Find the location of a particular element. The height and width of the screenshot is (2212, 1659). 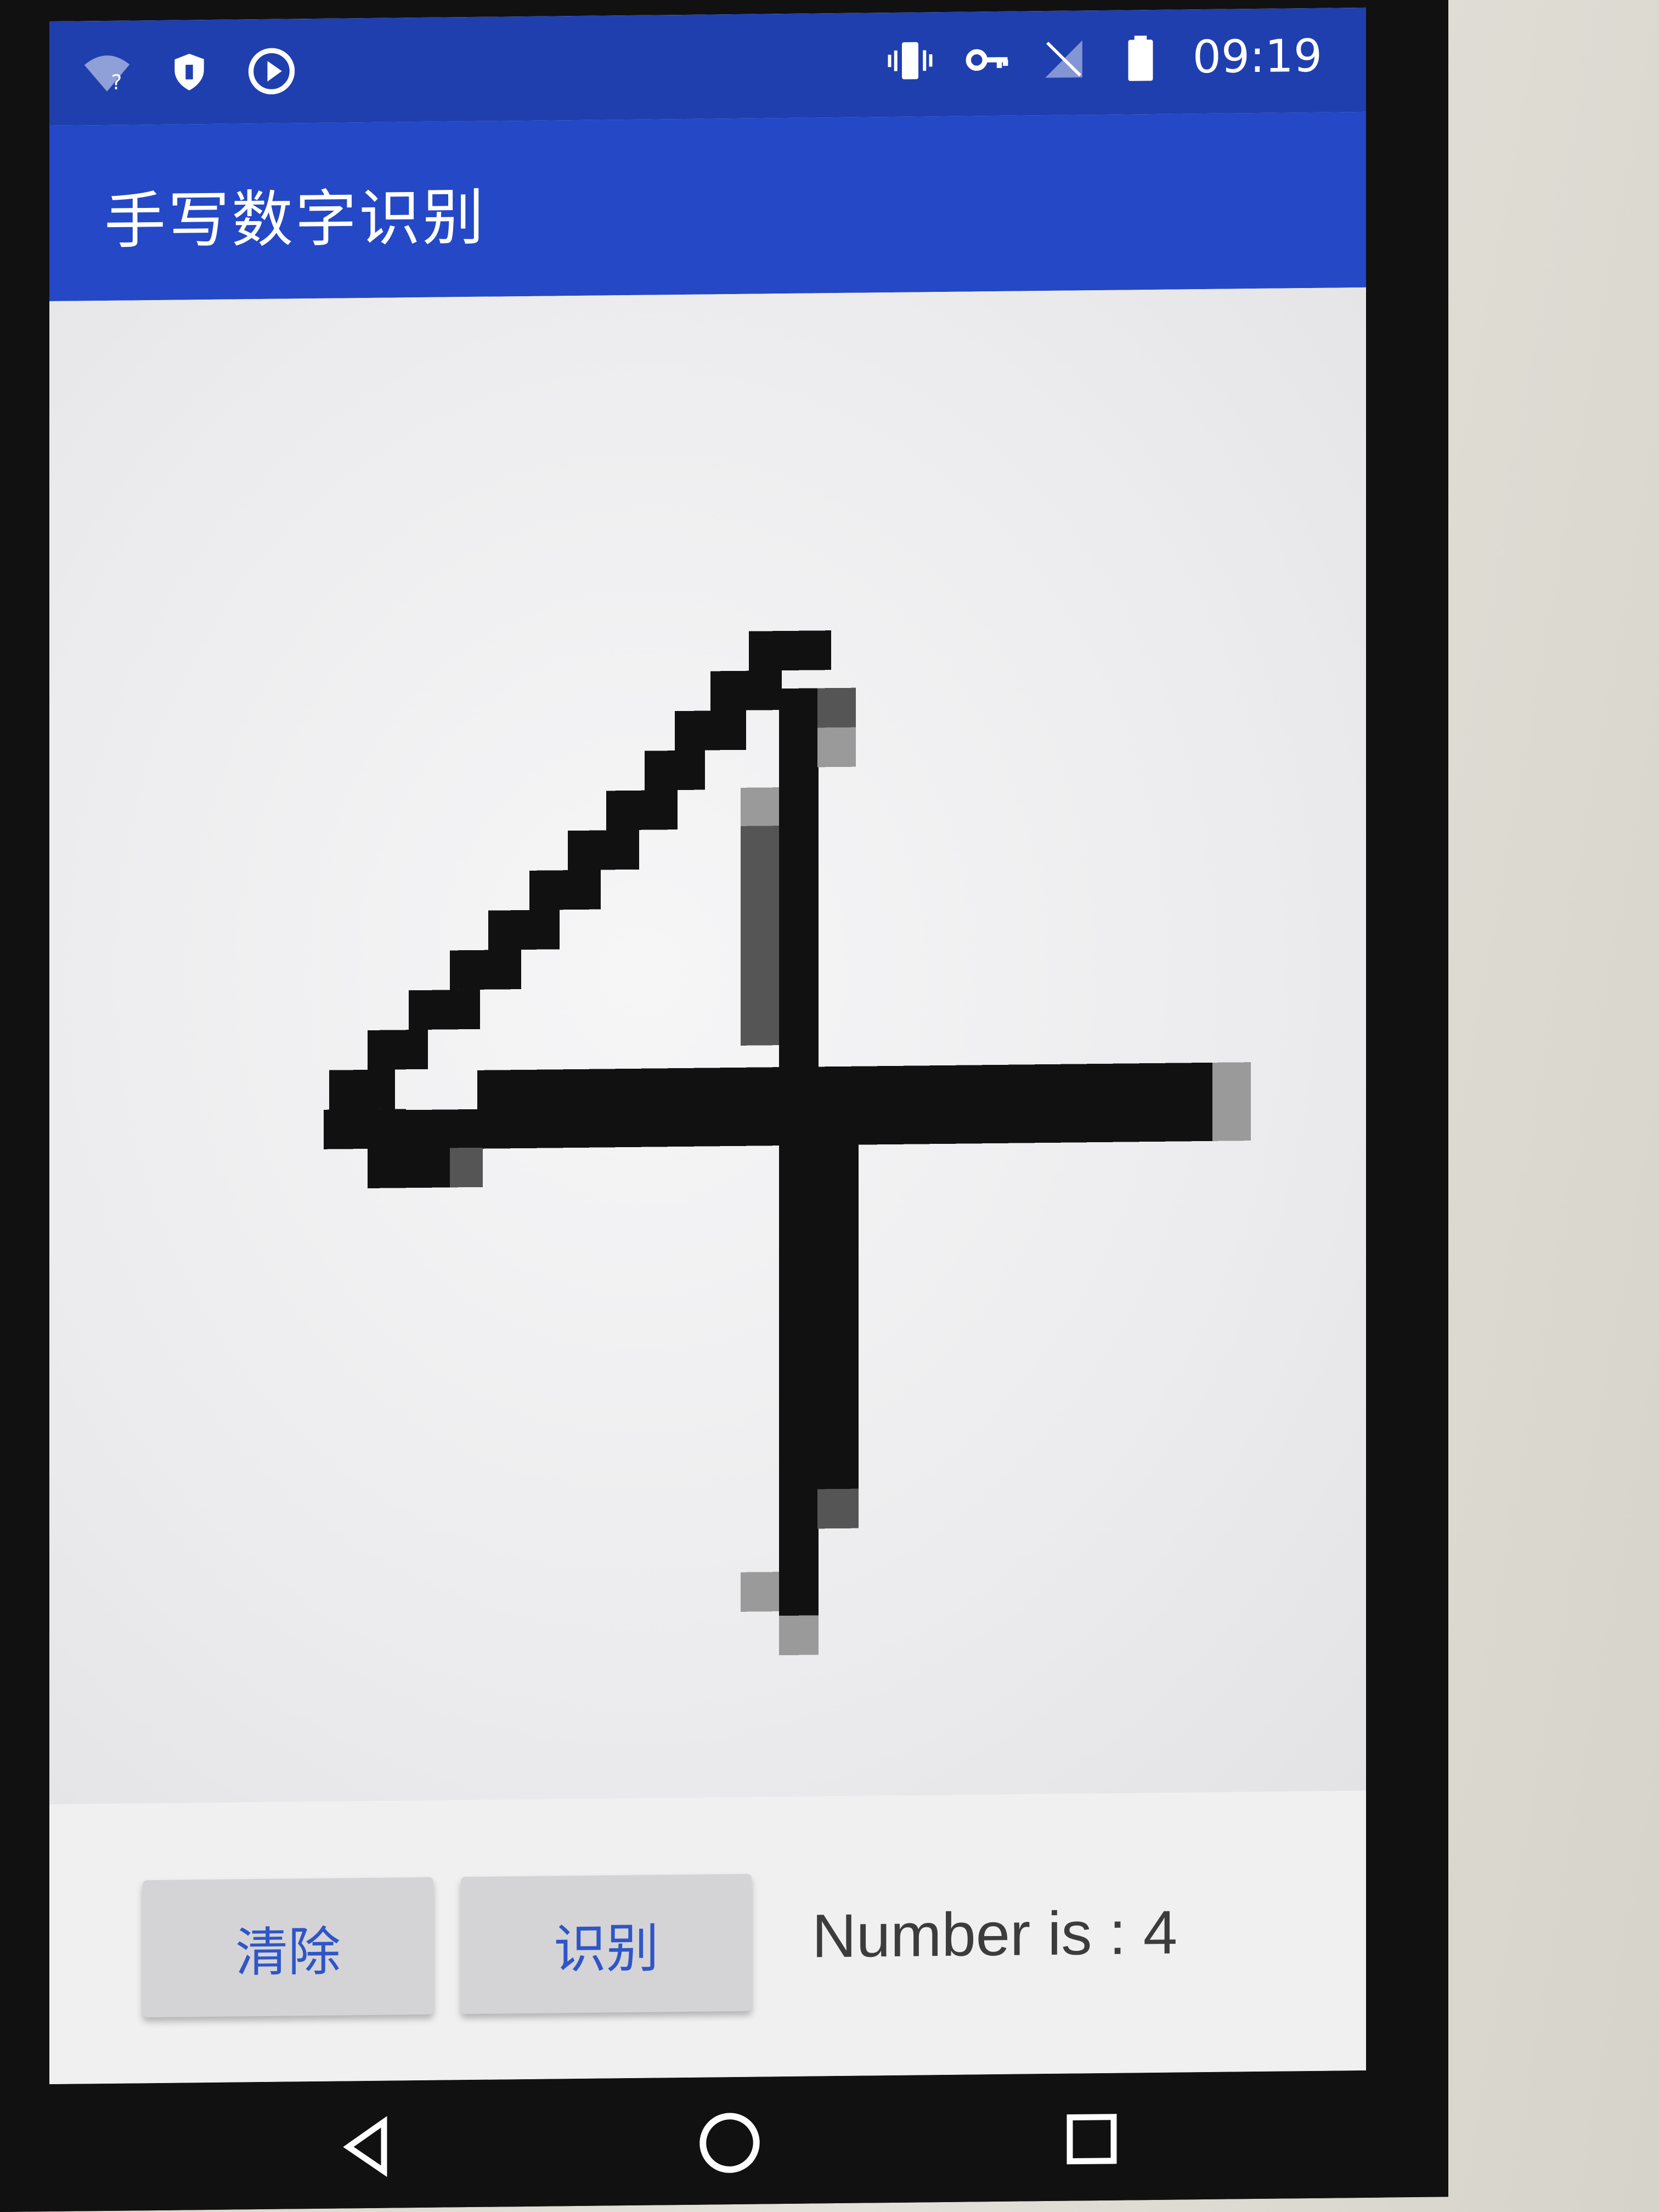

key-icon is located at coordinates (987, 59).